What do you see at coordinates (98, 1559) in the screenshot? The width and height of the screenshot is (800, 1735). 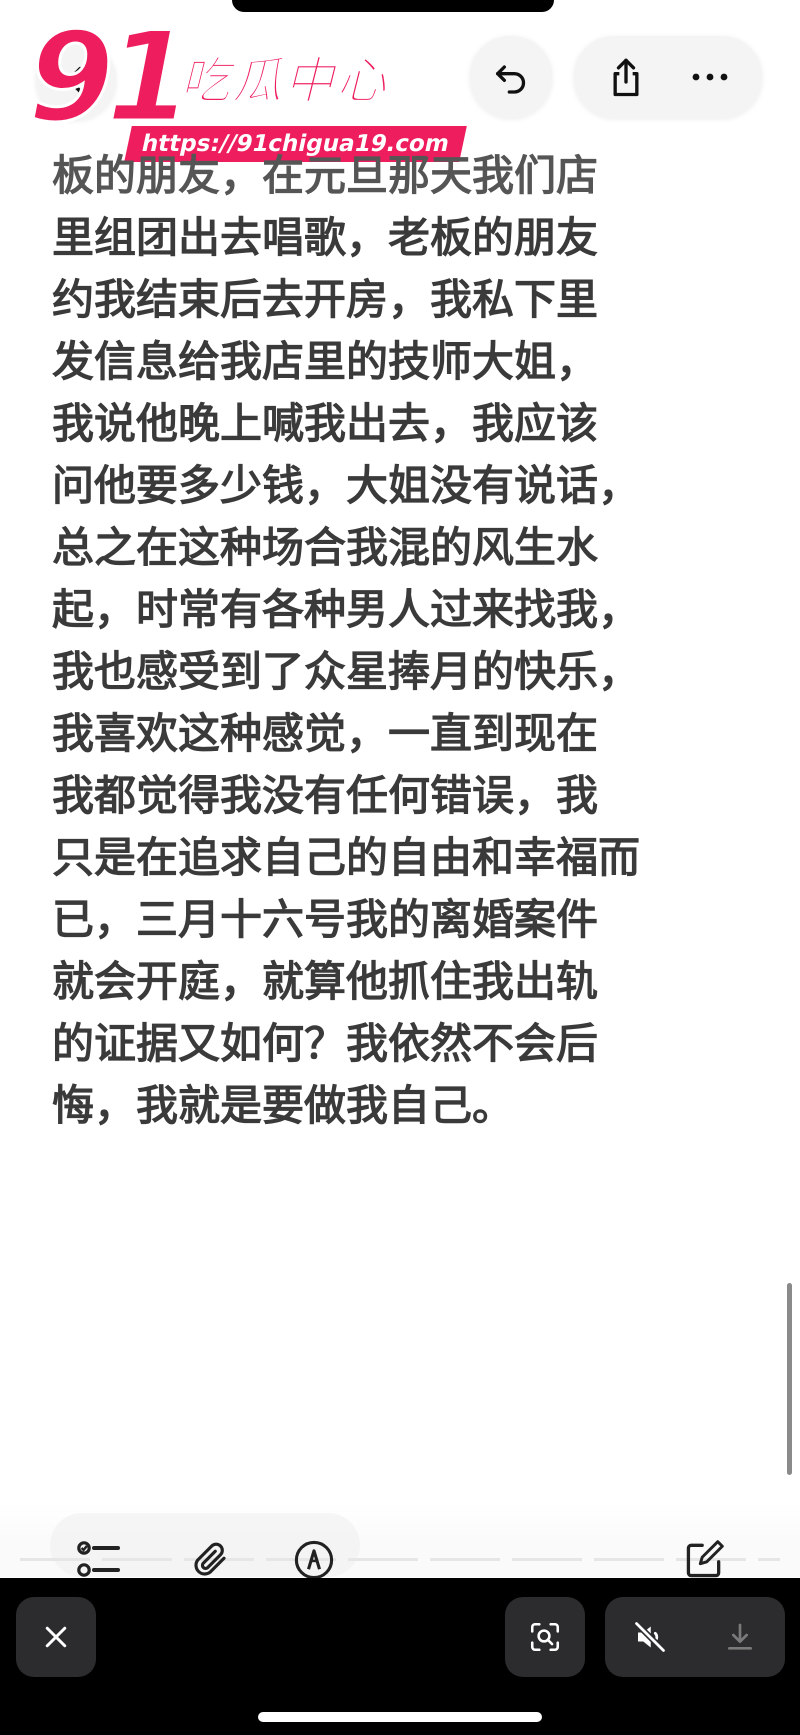 I see `checklist-icon` at bounding box center [98, 1559].